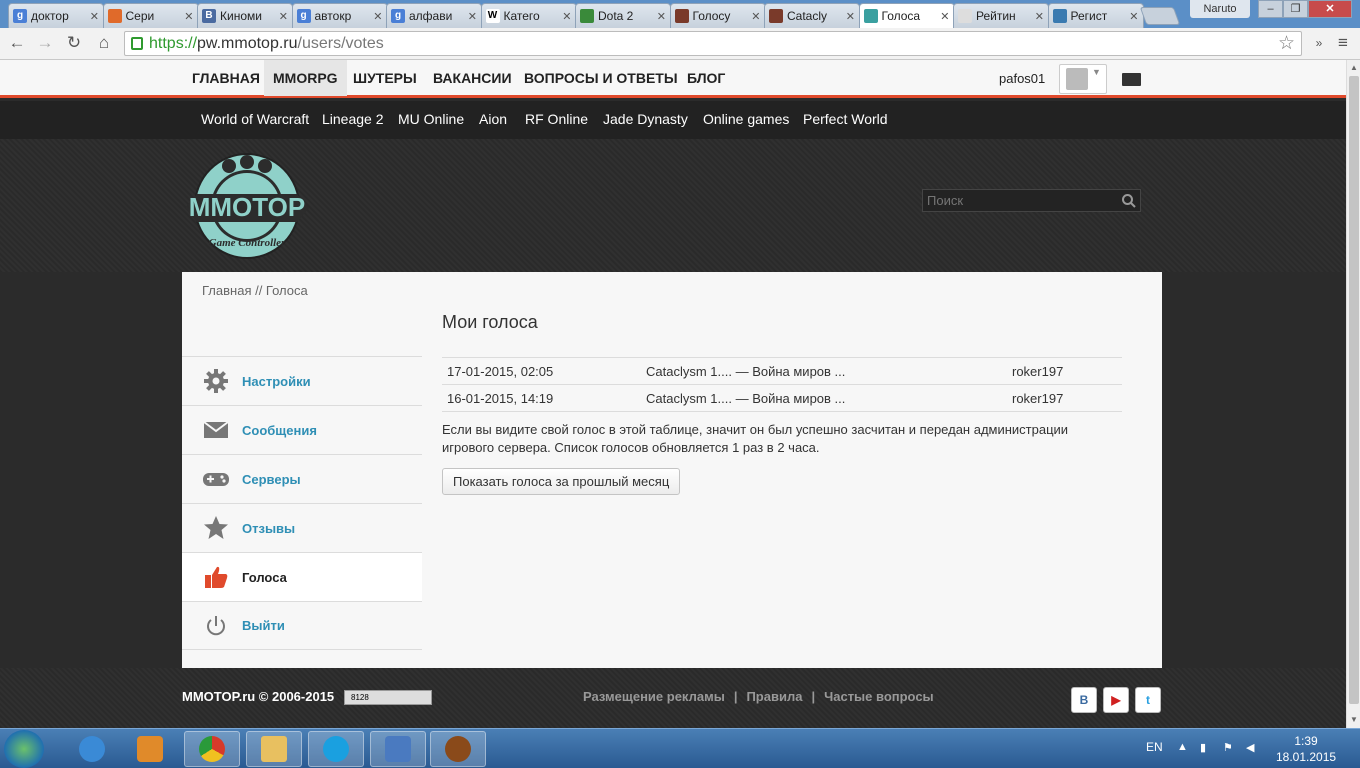 The height and width of the screenshot is (768, 1360). I want to click on game-taskbar-icon, so click(458, 749).